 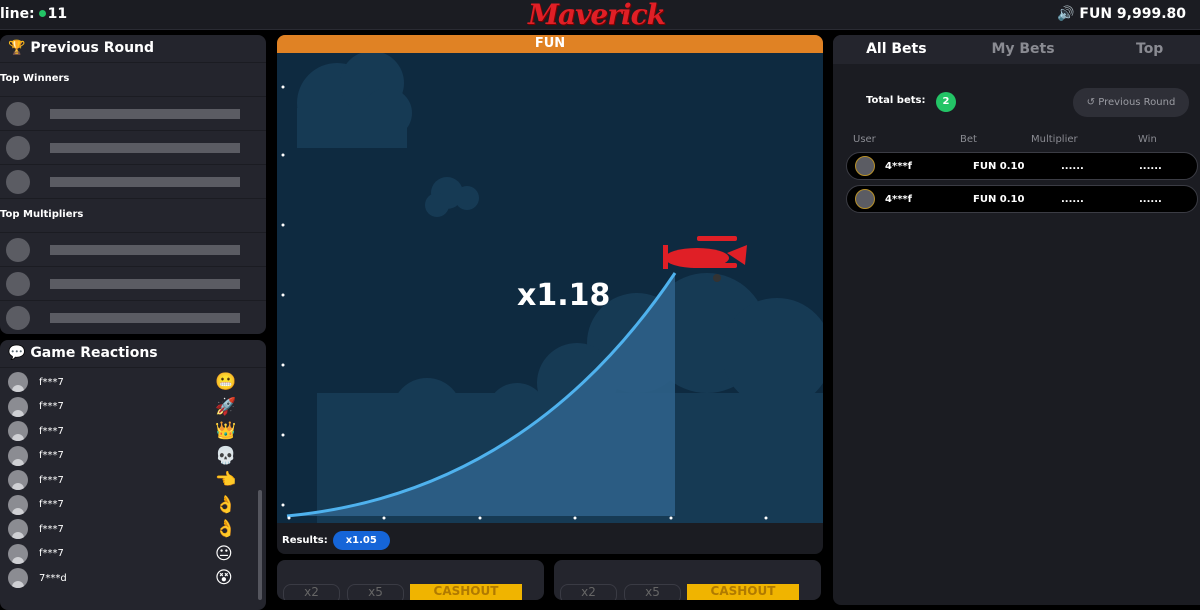 I want to click on tab-all-bets: All Bets, so click(x=896, y=49).